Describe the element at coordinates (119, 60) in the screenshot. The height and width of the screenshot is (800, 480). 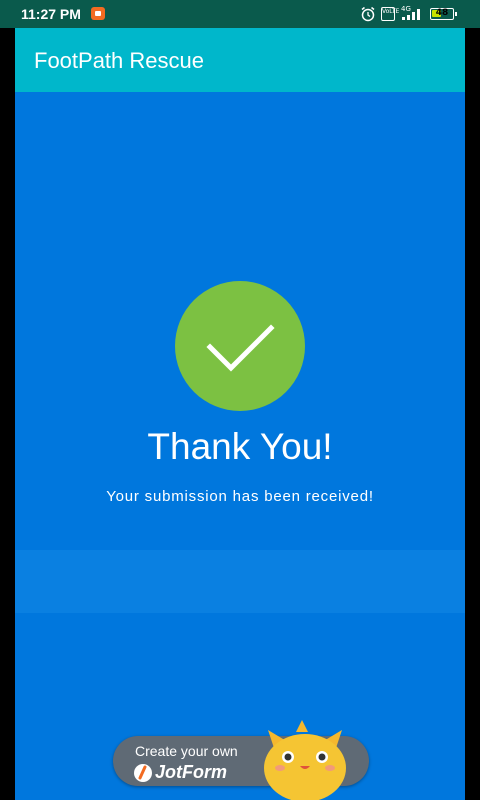
I see `app-title: FootPath Rescue` at that location.